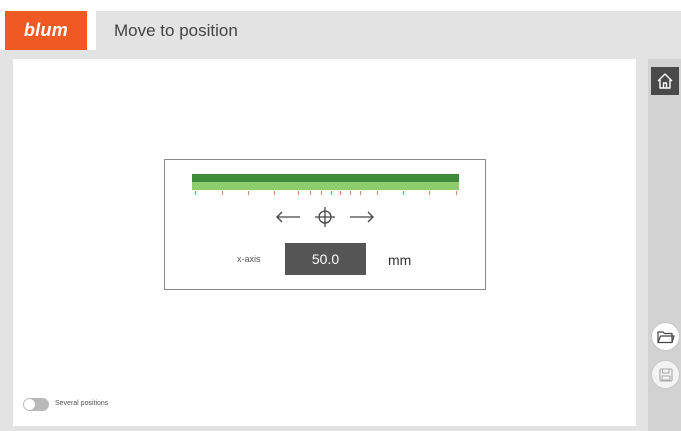  Describe the element at coordinates (388, 30) in the screenshot. I see `title-bar: Move to position` at that location.